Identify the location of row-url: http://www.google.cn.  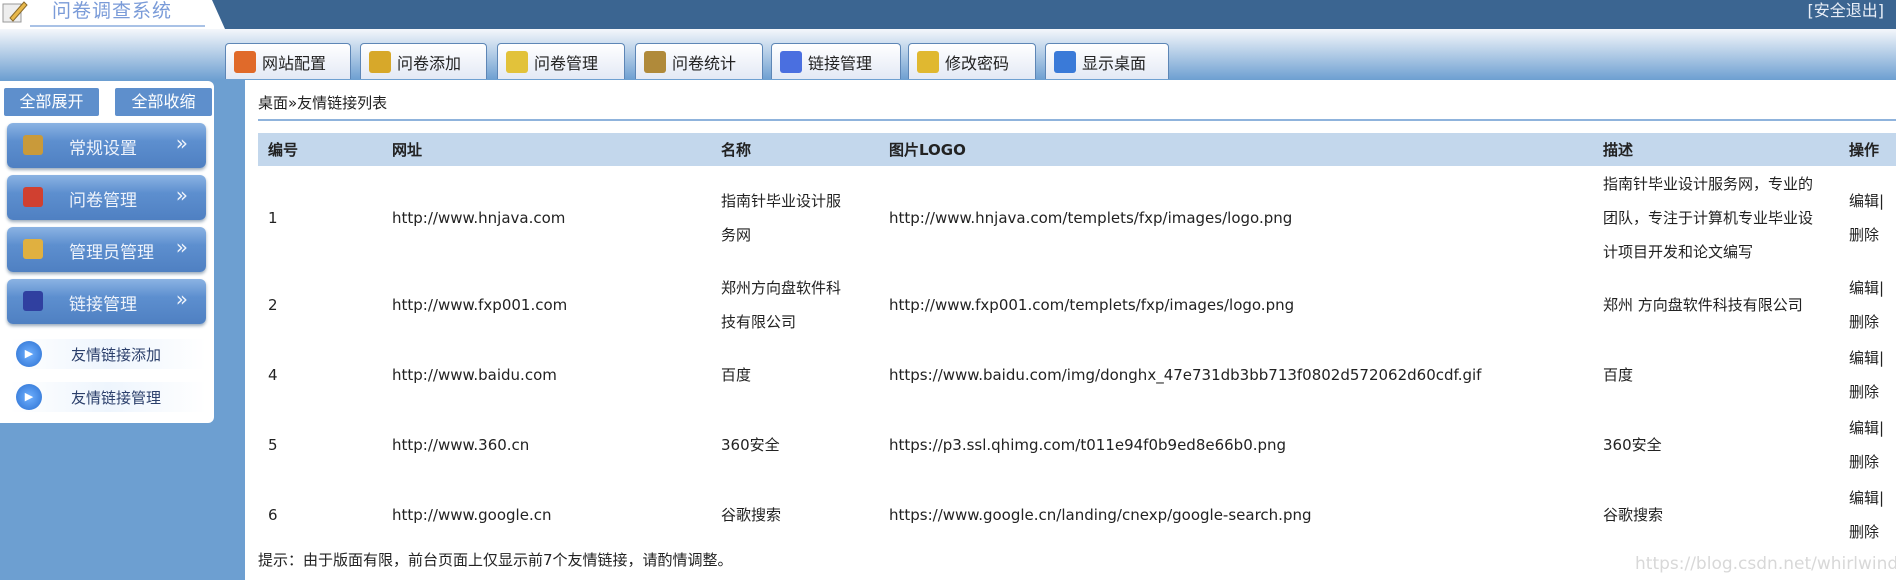
(472, 515).